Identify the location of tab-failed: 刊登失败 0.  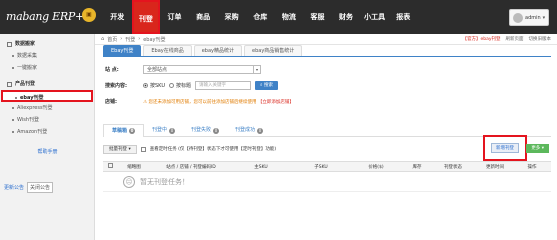
(205, 130).